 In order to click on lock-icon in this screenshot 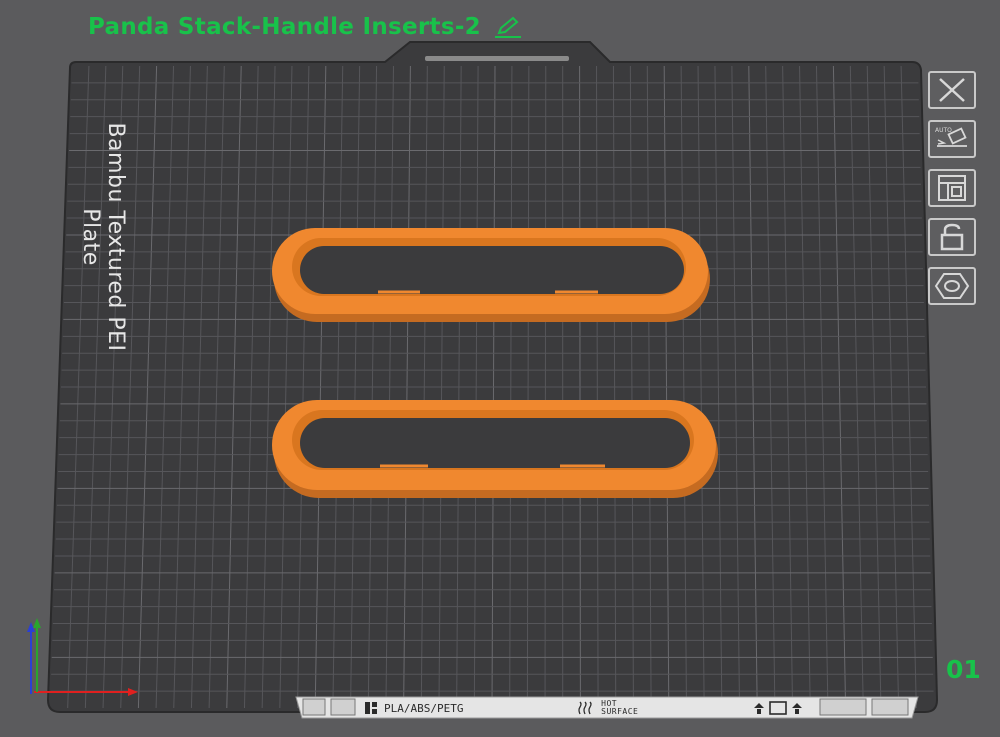, I will do `click(952, 237)`.